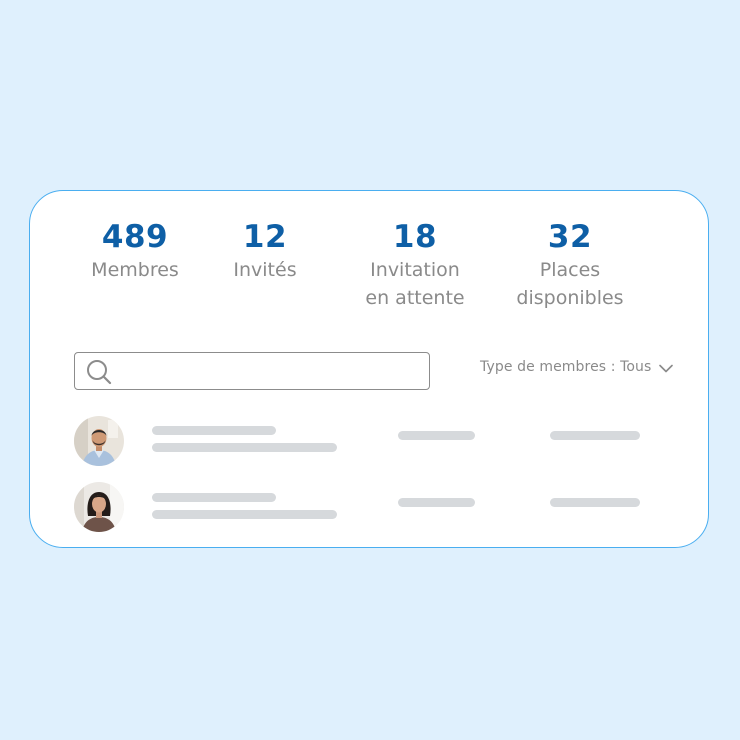  Describe the element at coordinates (415, 284) in the screenshot. I see `stat-pending-label: Invitation en attente` at that location.